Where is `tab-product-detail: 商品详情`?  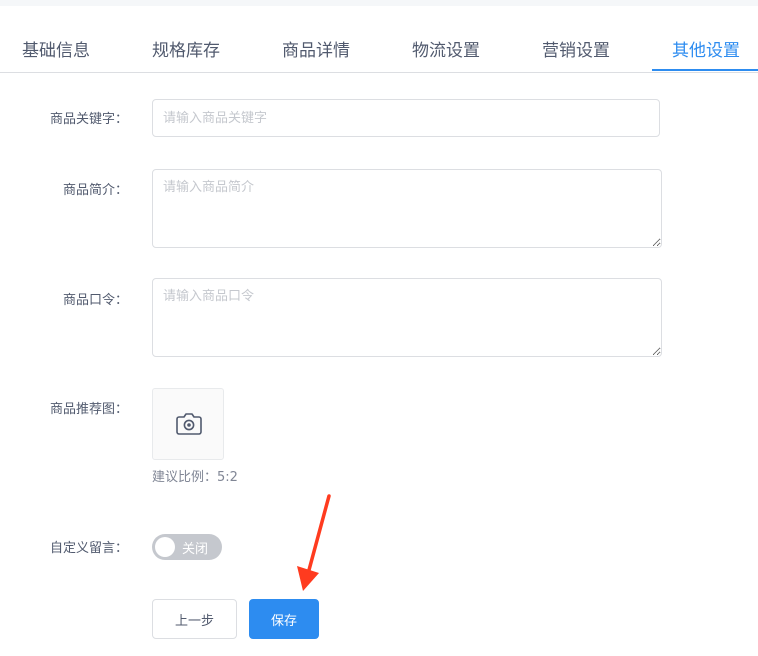 tab-product-detail: 商品详情 is located at coordinates (316, 48).